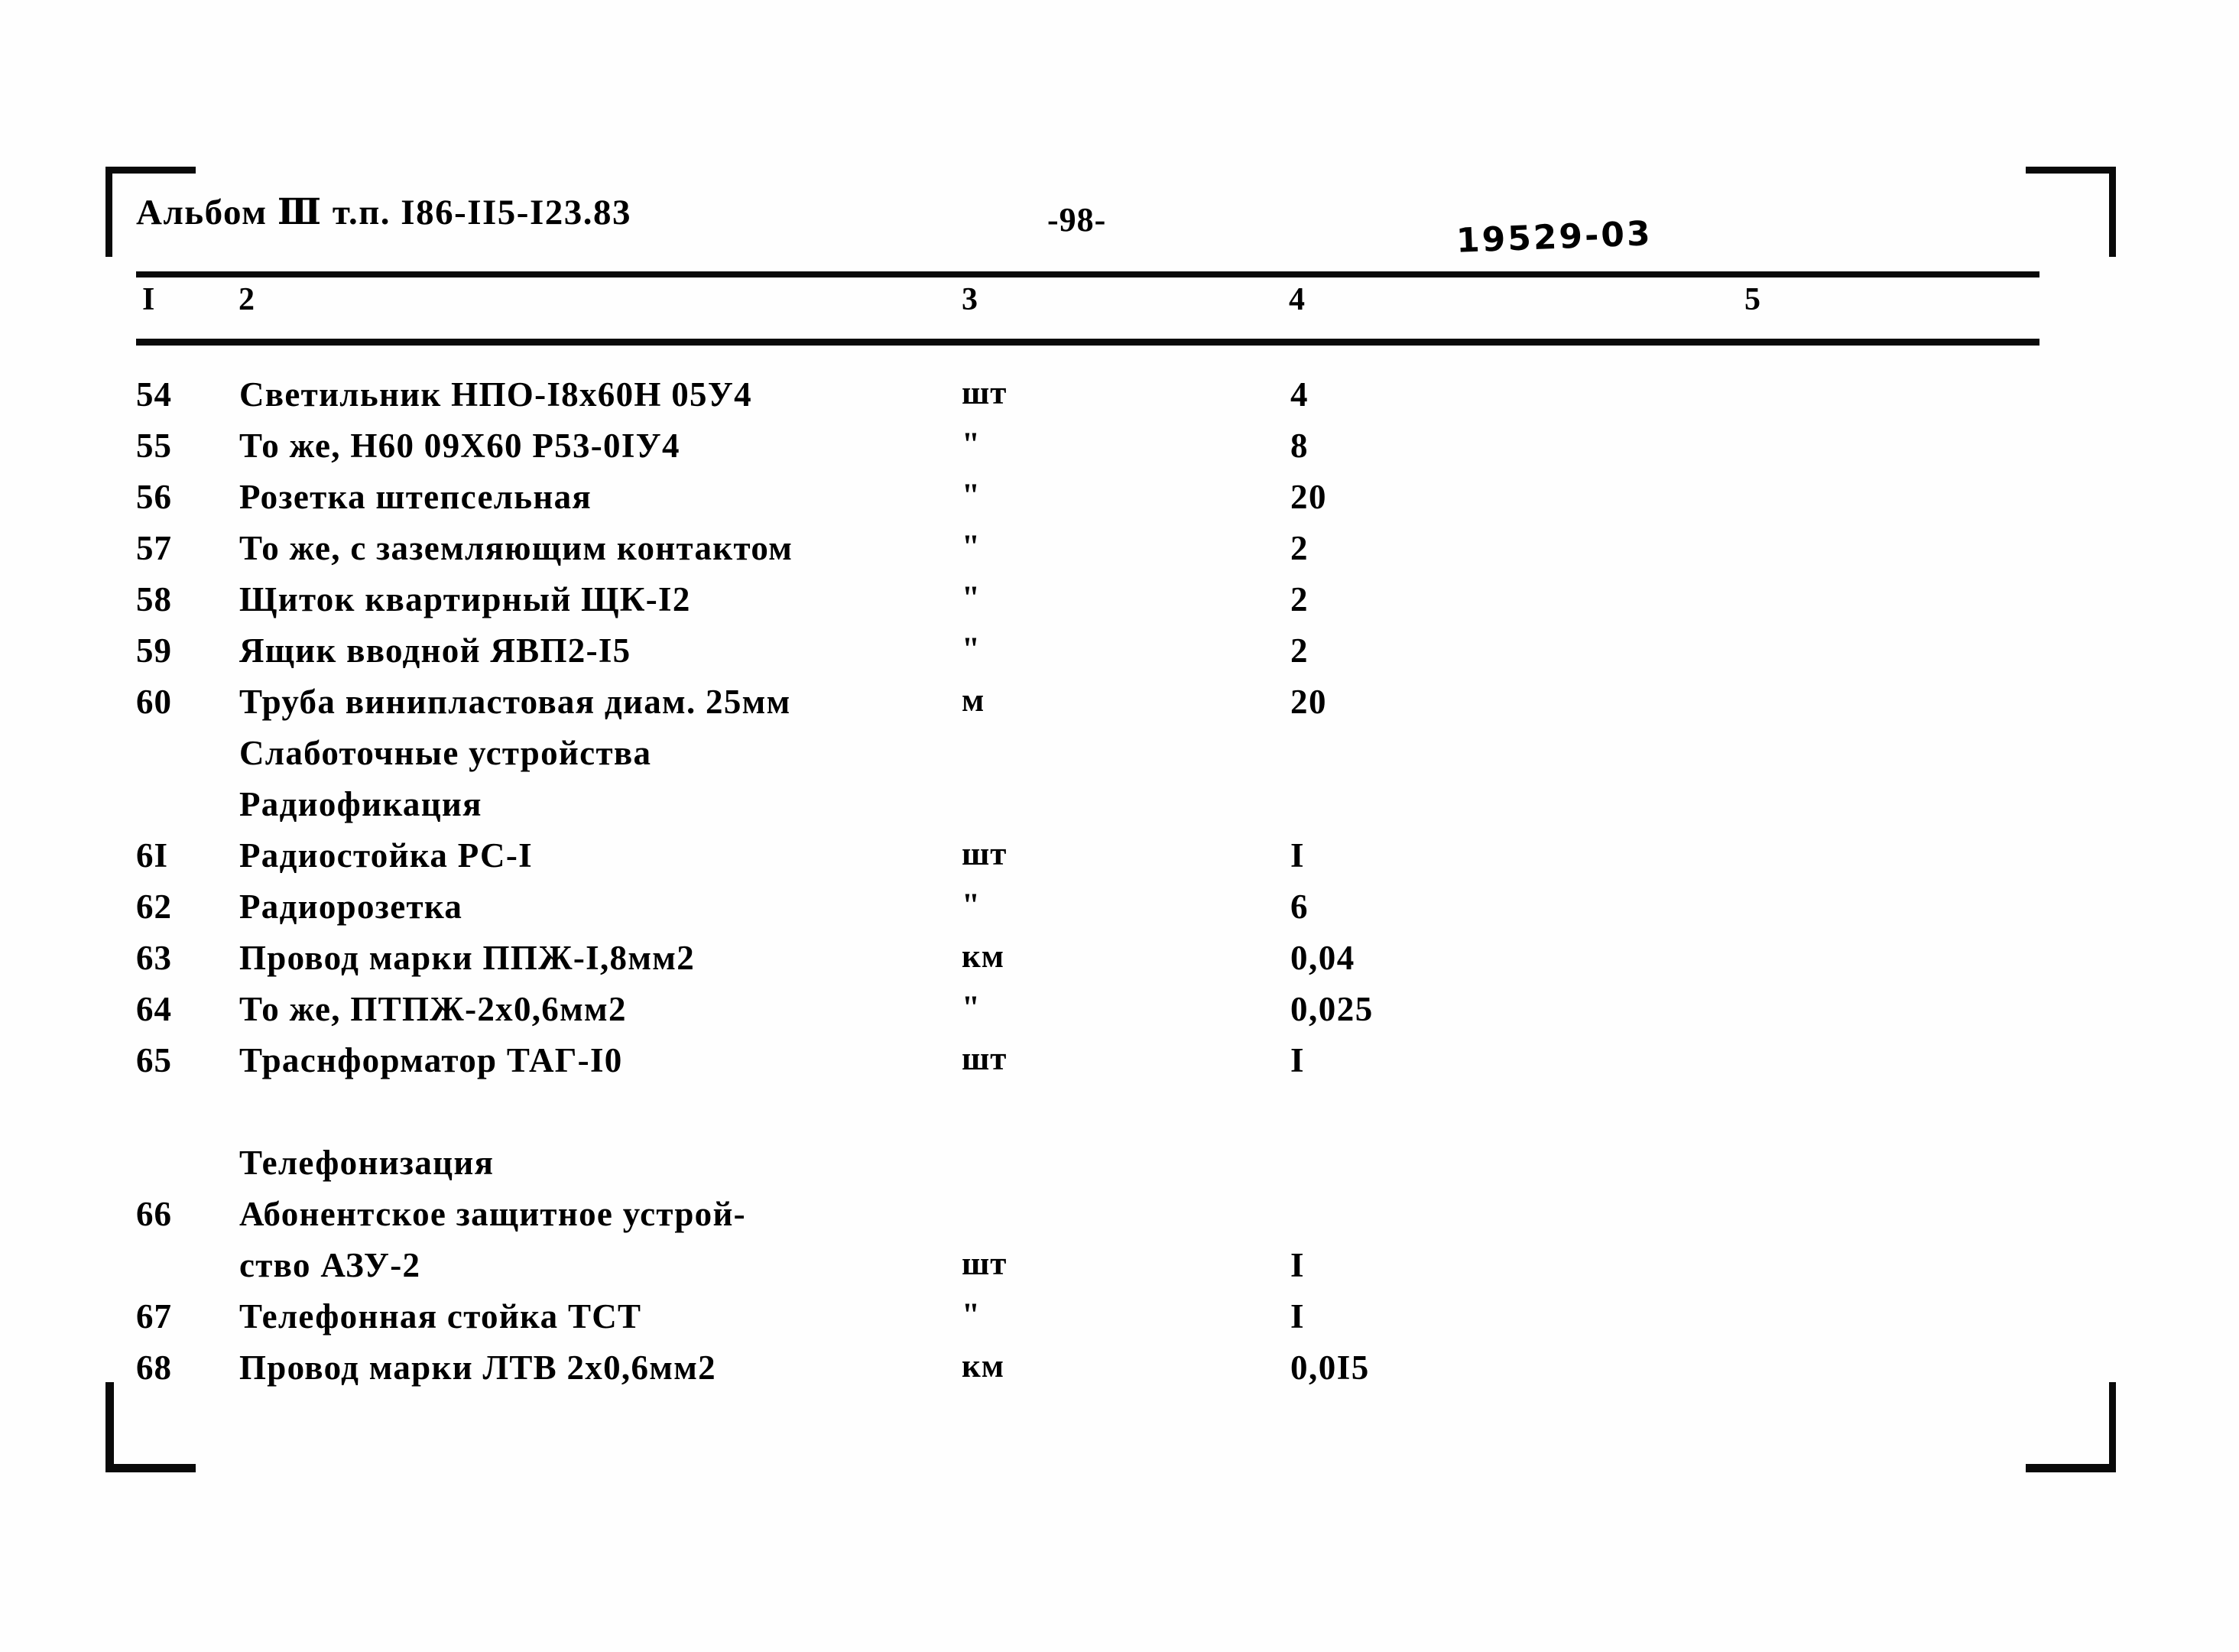 The height and width of the screenshot is (1652, 2239). What do you see at coordinates (1119, 502) in the screenshot?
I see `table-row: 56 Розетка штепсельная " 20` at bounding box center [1119, 502].